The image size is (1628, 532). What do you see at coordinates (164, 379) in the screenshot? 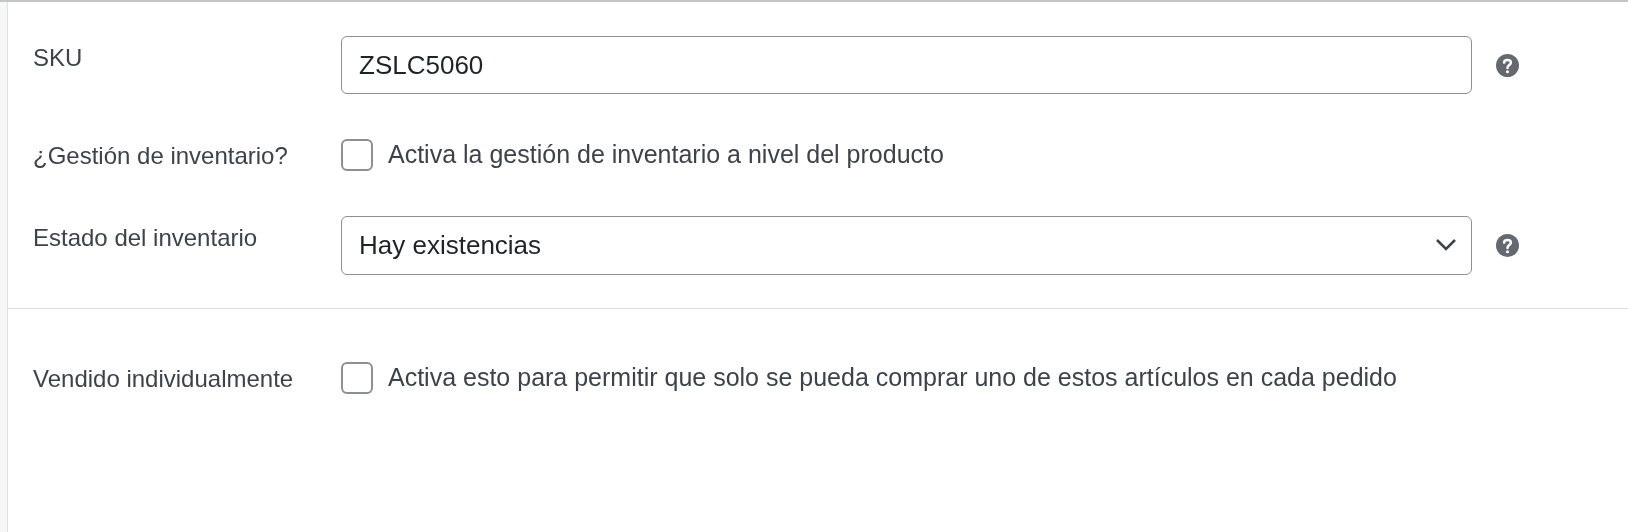
I see `field-label: Vendido individualmente` at bounding box center [164, 379].